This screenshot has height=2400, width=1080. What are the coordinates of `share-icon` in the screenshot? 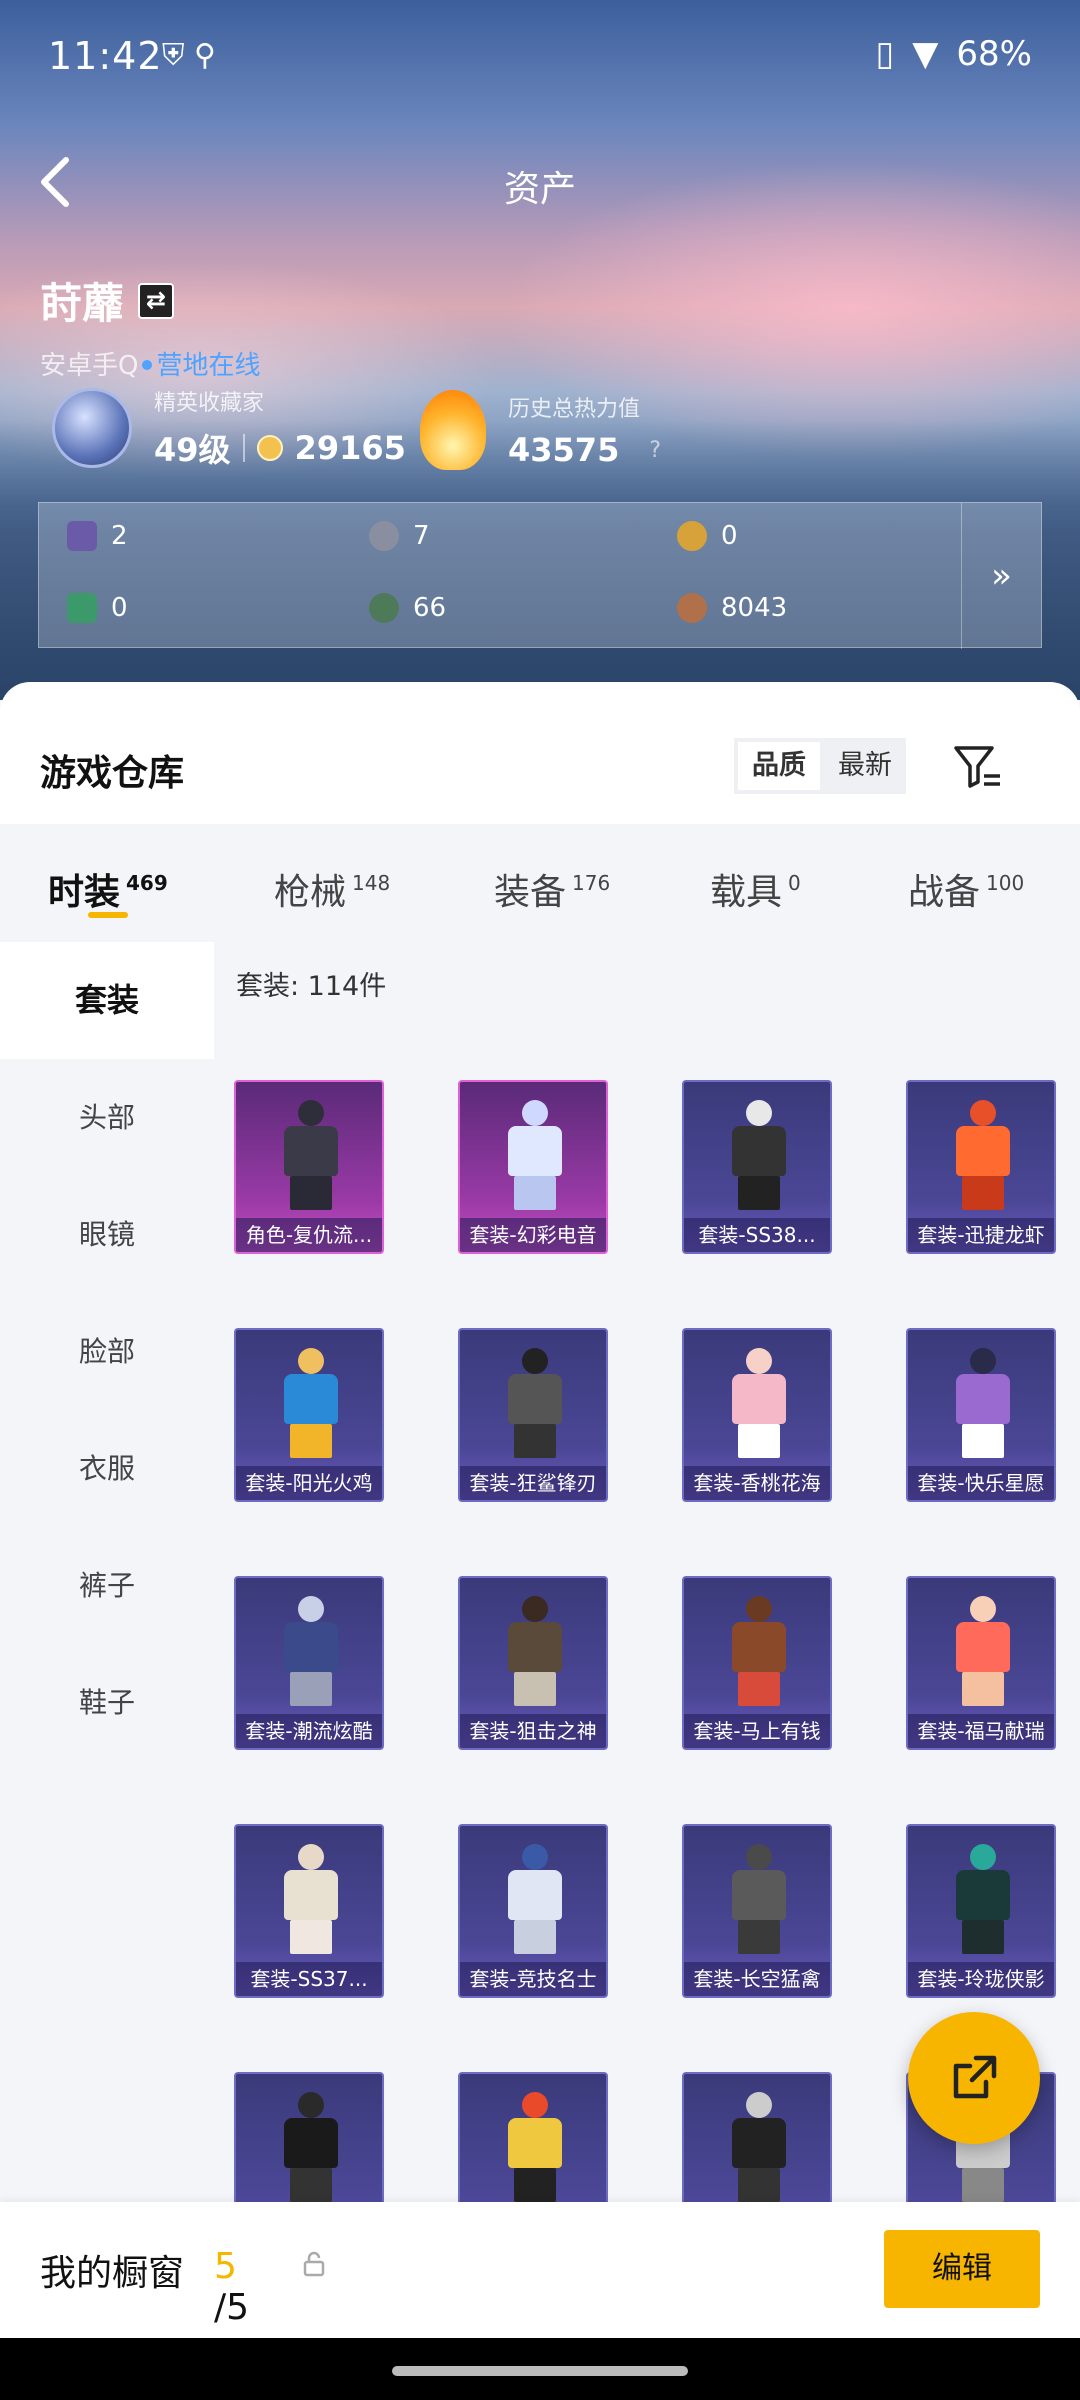 It's located at (975, 2077).